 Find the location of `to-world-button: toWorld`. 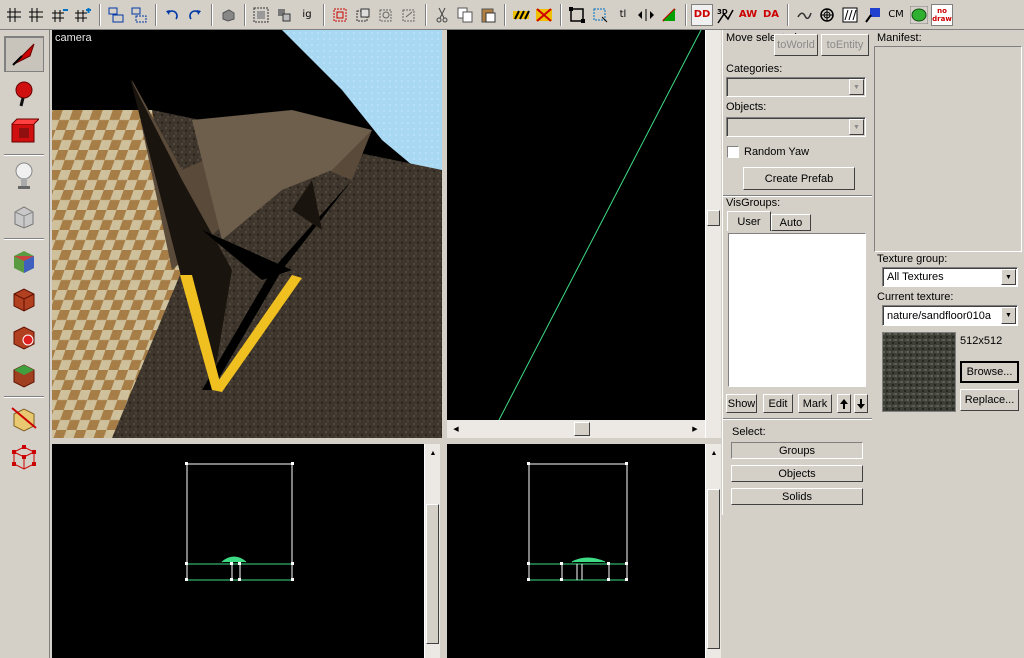

to-world-button: toWorld is located at coordinates (796, 45).